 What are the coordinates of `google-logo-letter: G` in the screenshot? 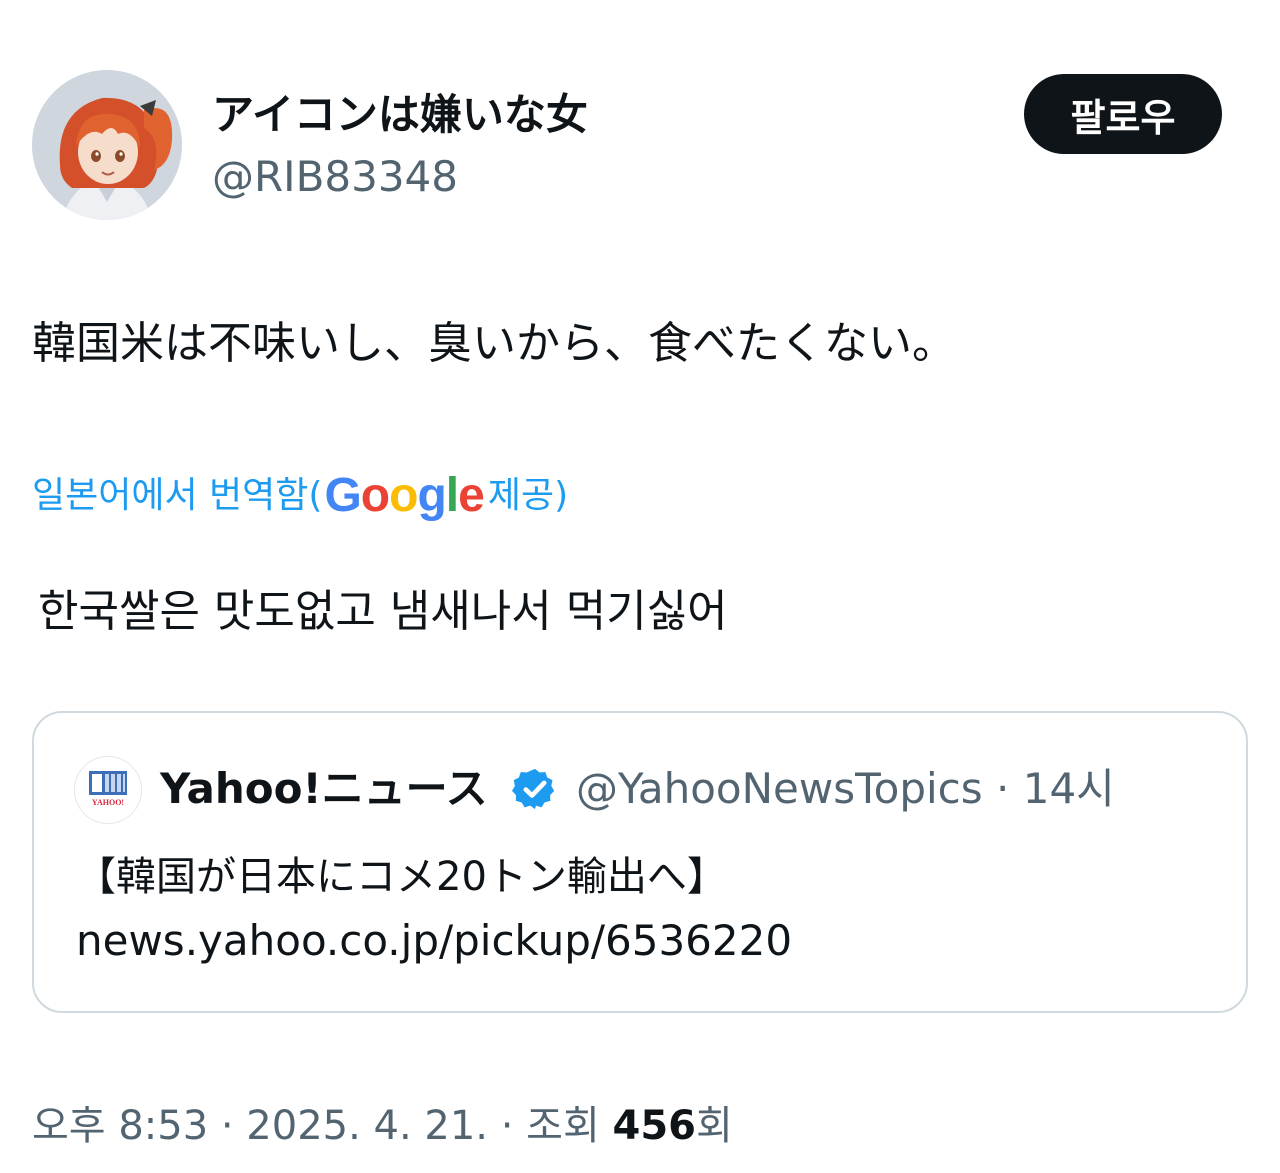 It's located at (342, 495).